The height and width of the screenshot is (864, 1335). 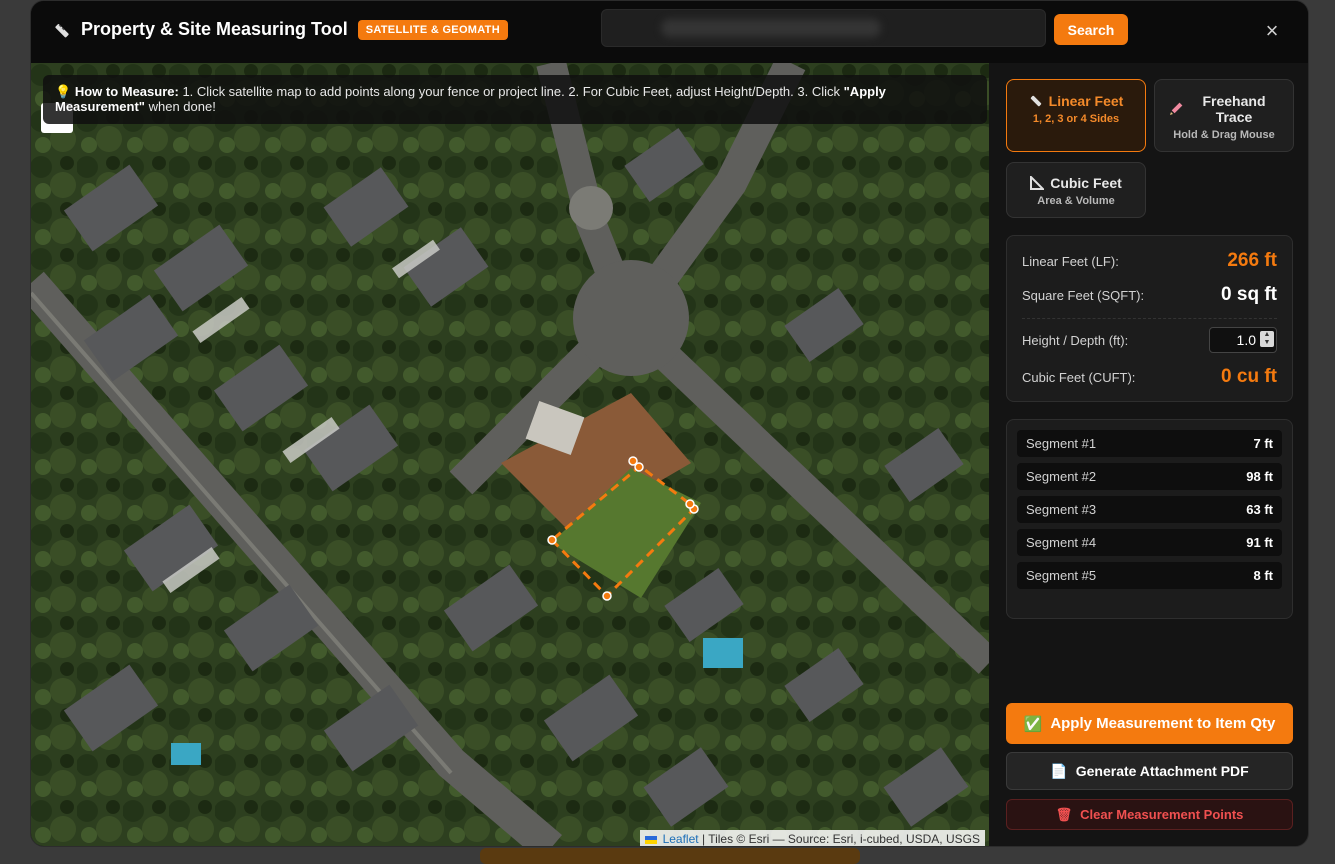 I want to click on pencil-icon, so click(x=1176, y=108).